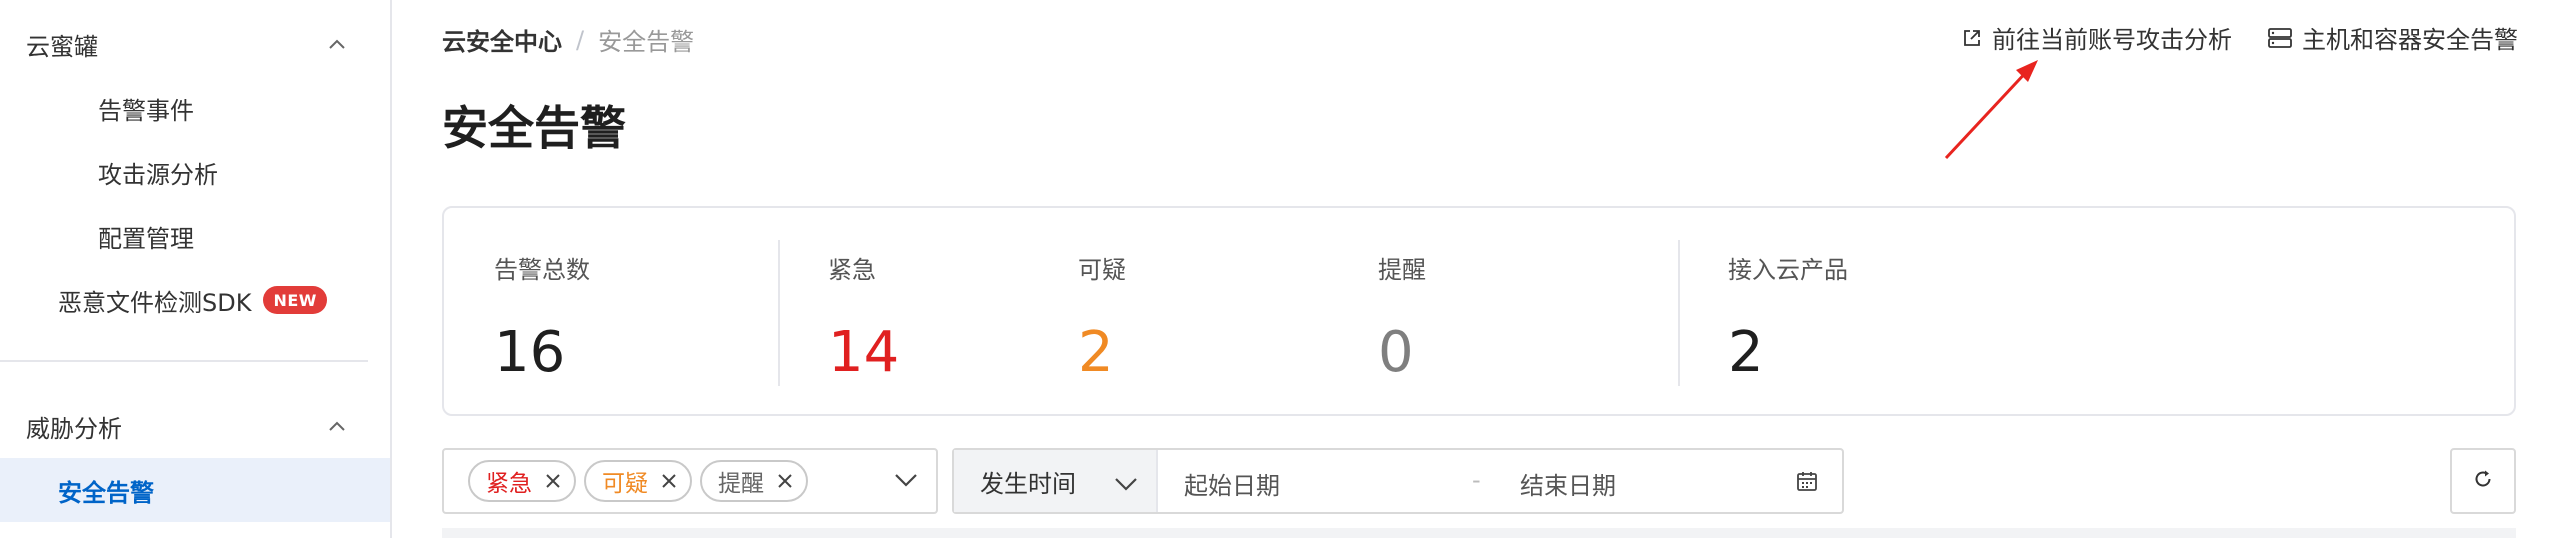  I want to click on stat-label: 接入云产品, so click(1788, 270).